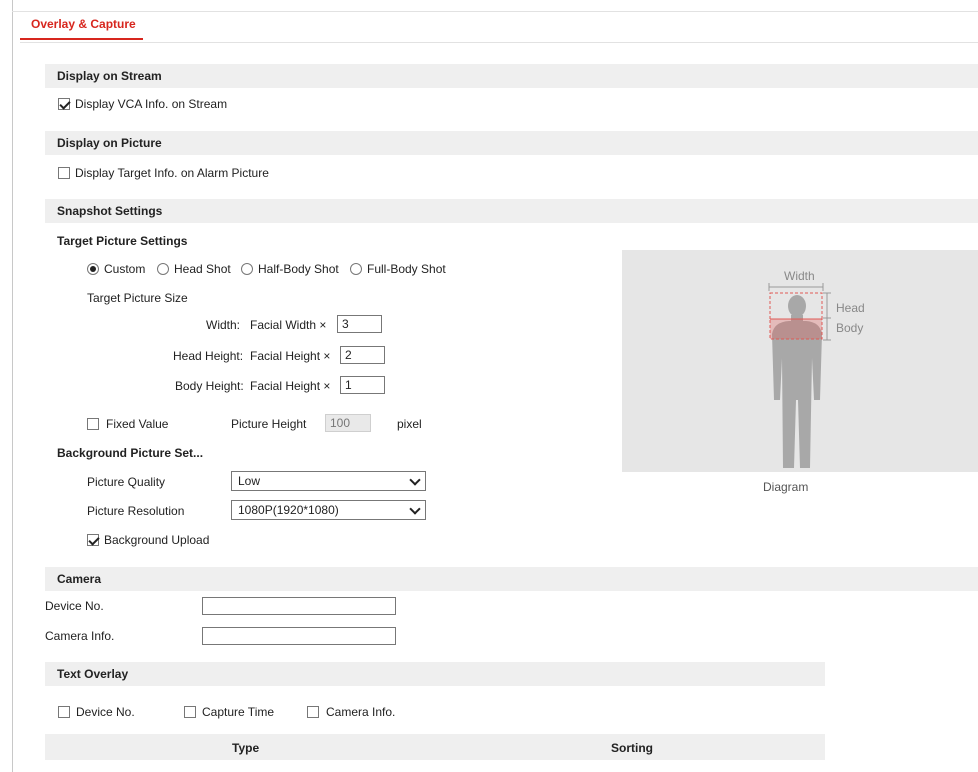  Describe the element at coordinates (137, 424) in the screenshot. I see `fixed-value-label: Fixed Value` at that location.